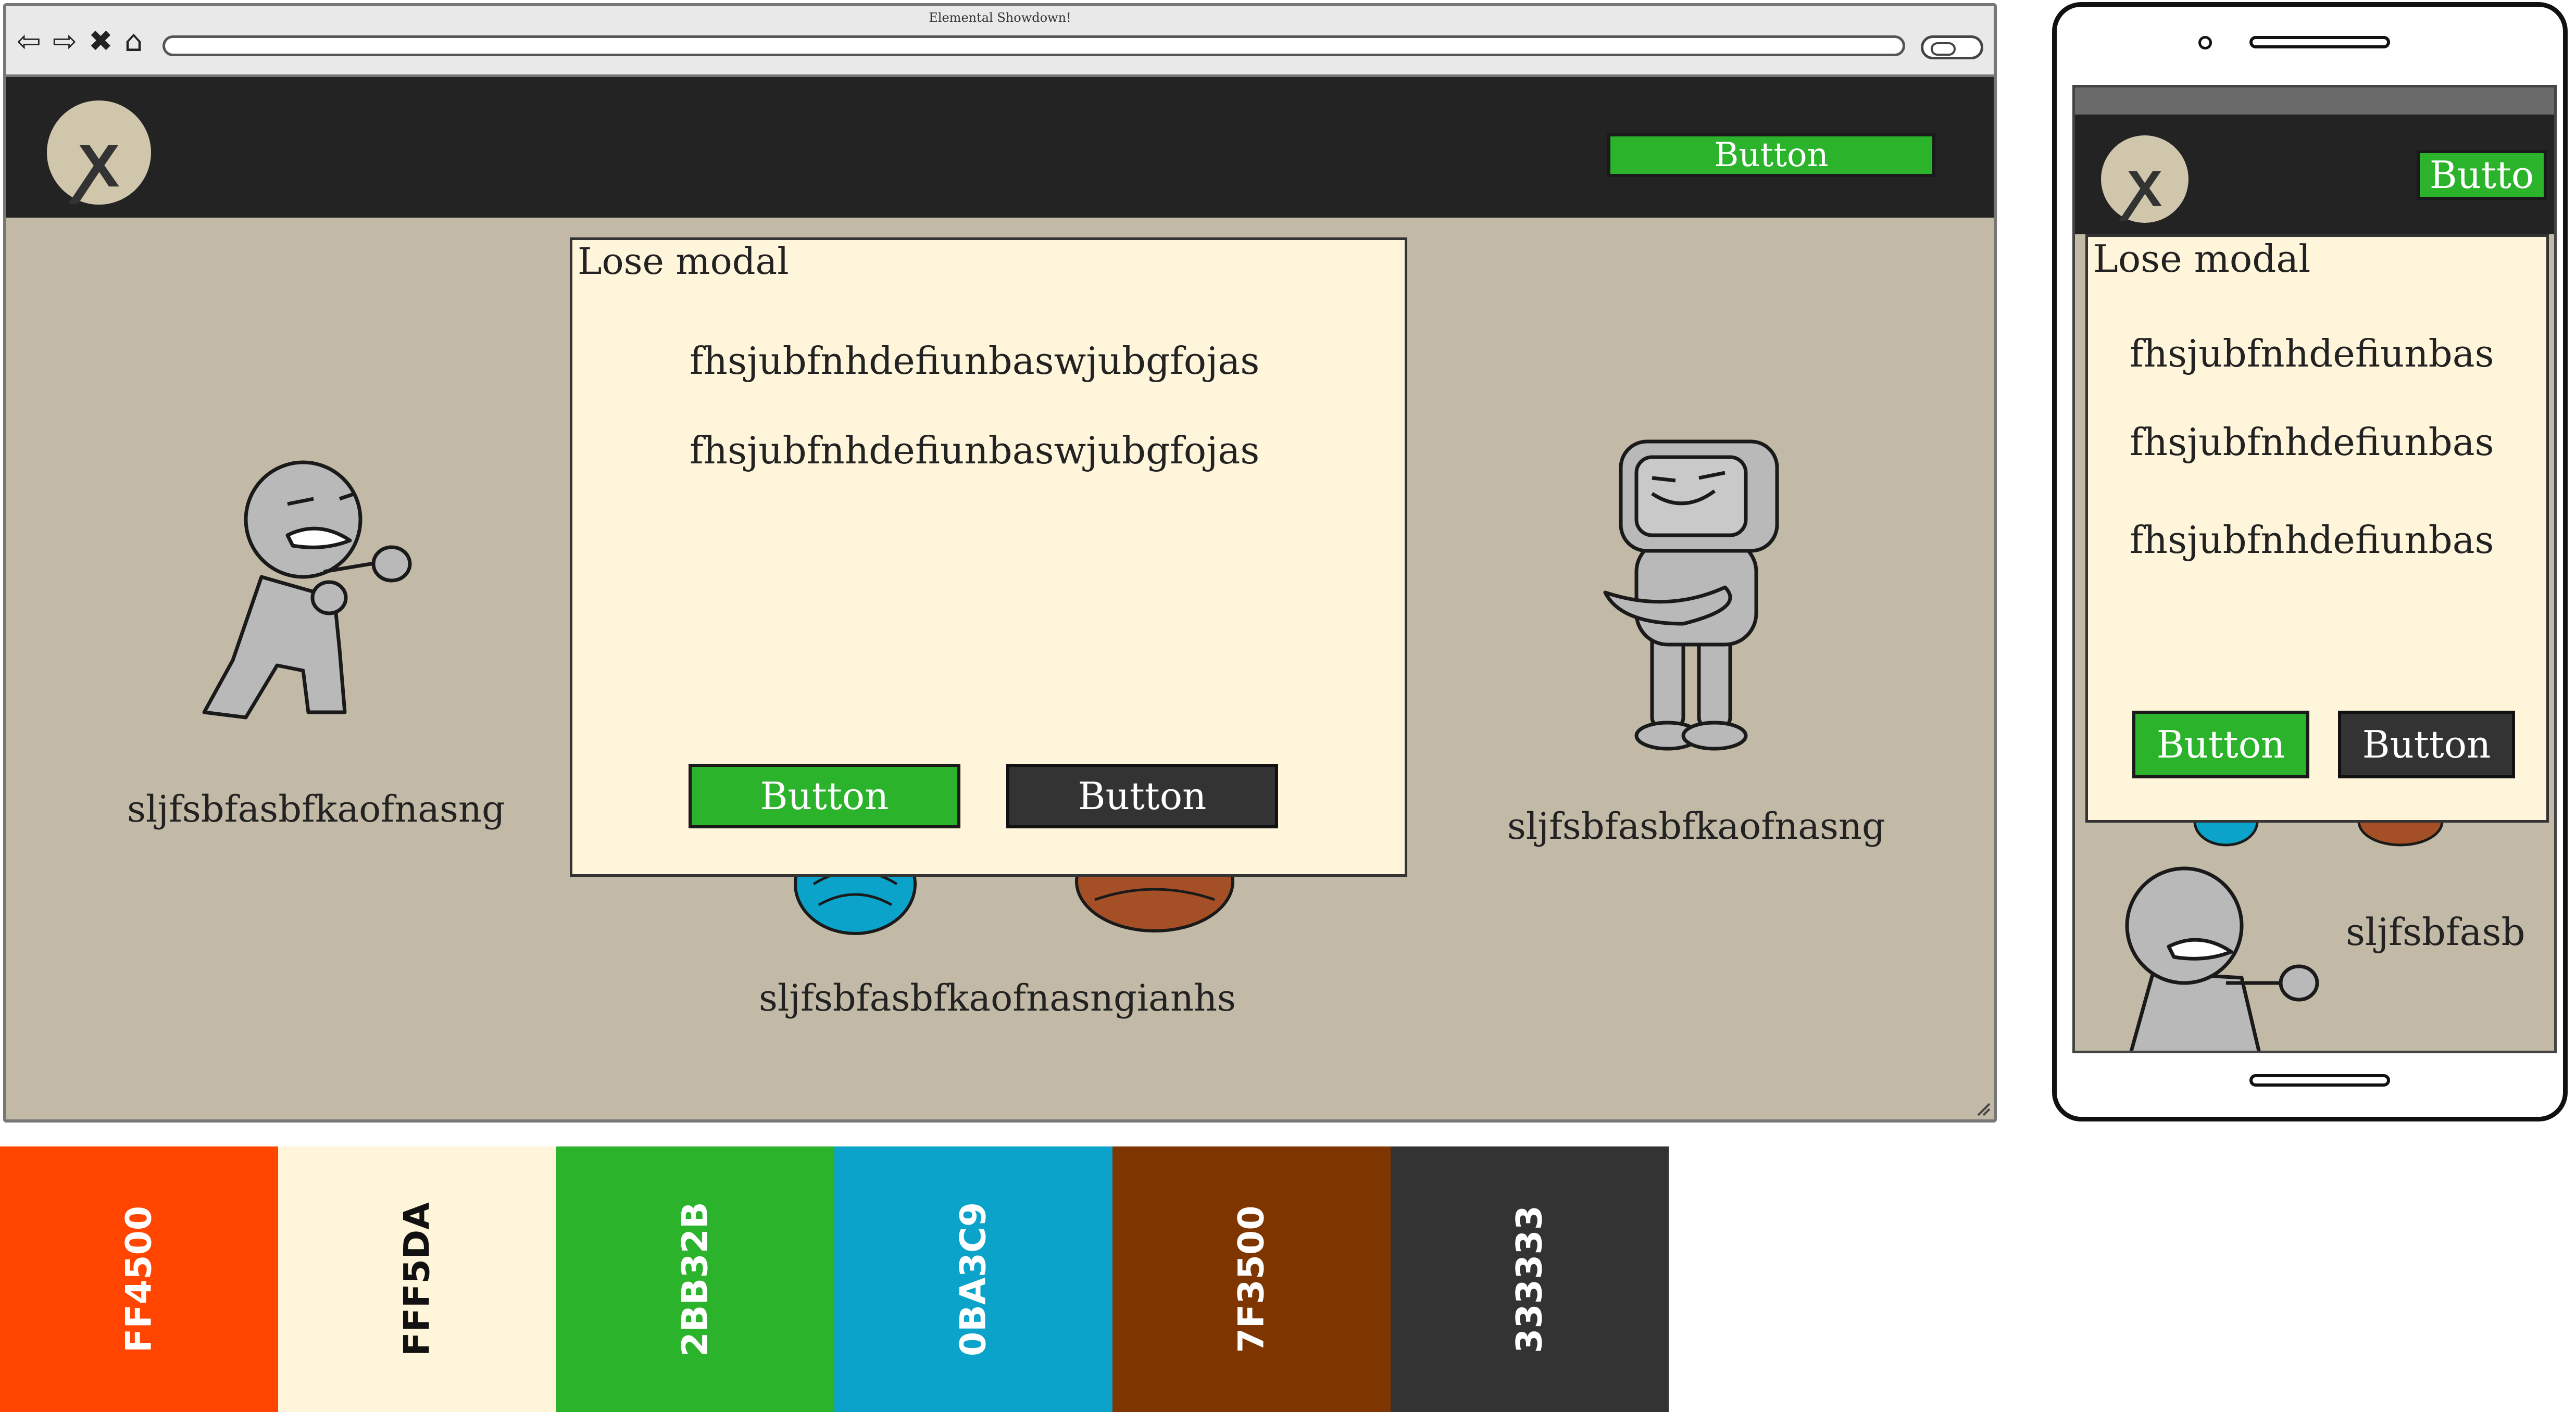  What do you see at coordinates (1000, 17) in the screenshot?
I see `browser-title: Elemental Showdown!` at bounding box center [1000, 17].